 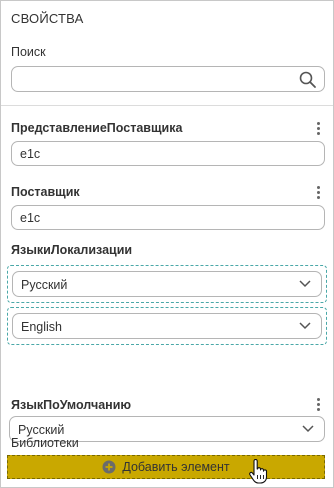 I want to click on plus-circle-icon, so click(x=109, y=467).